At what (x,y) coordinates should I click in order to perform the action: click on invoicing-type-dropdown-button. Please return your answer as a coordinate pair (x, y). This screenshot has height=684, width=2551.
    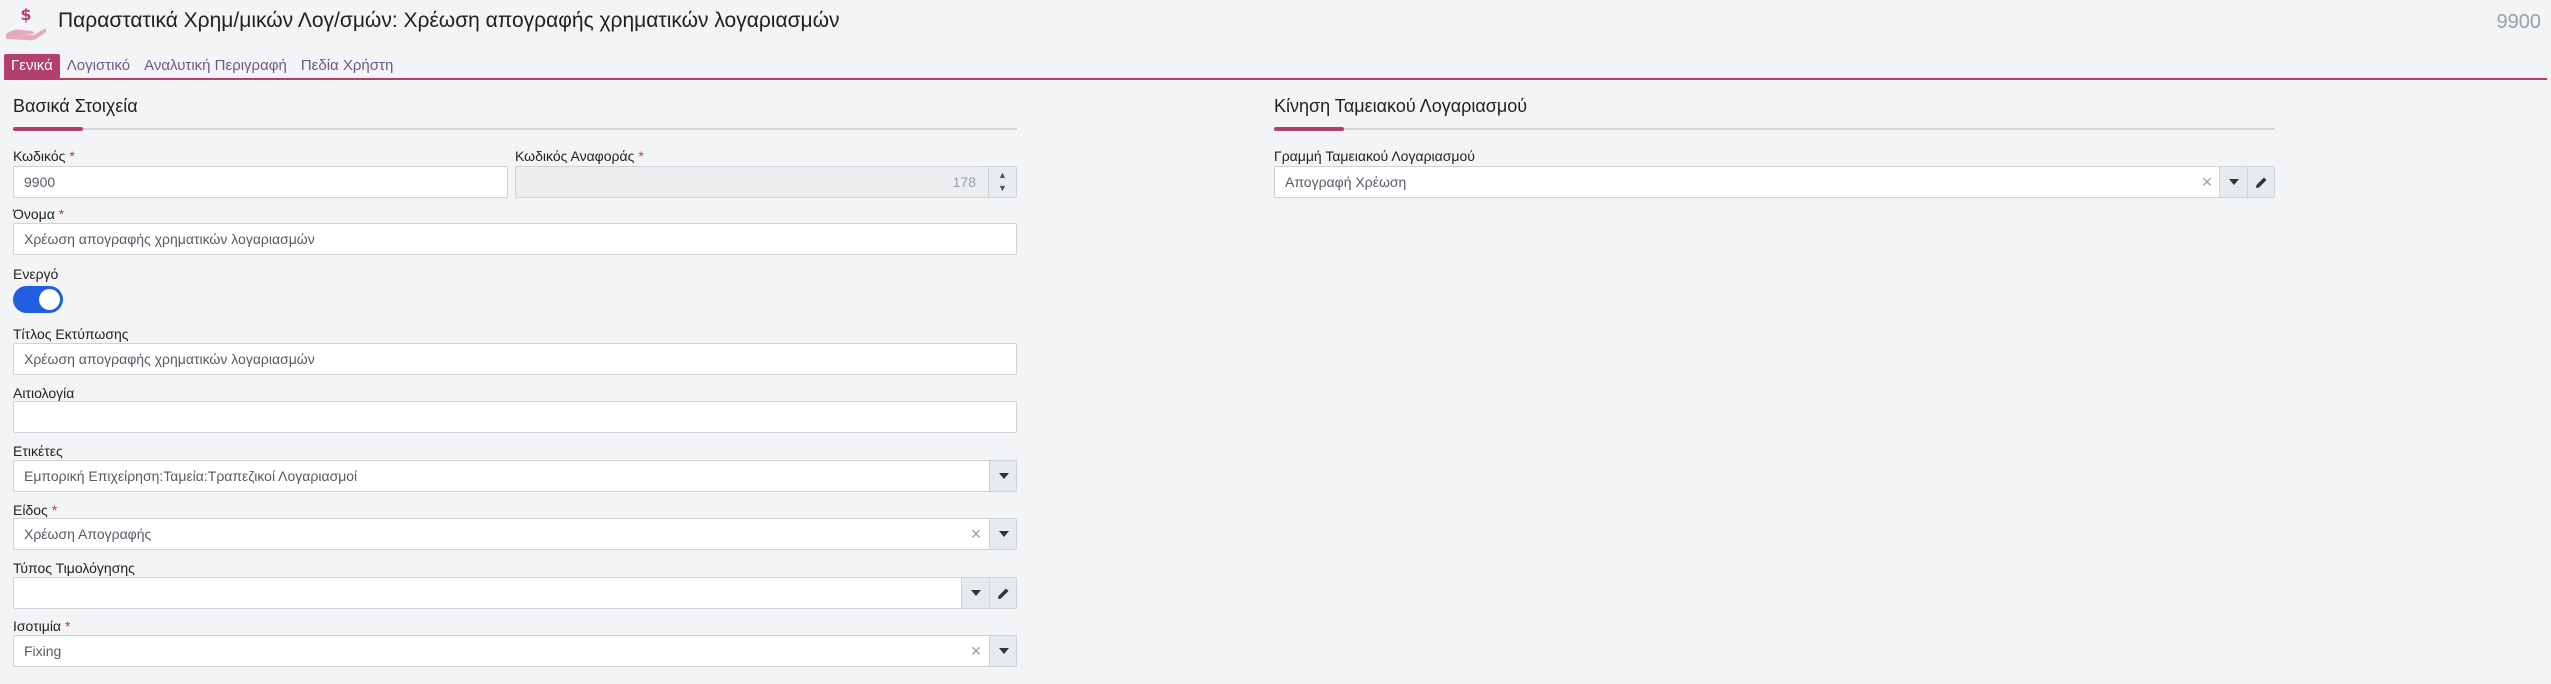
    Looking at the image, I should click on (975, 593).